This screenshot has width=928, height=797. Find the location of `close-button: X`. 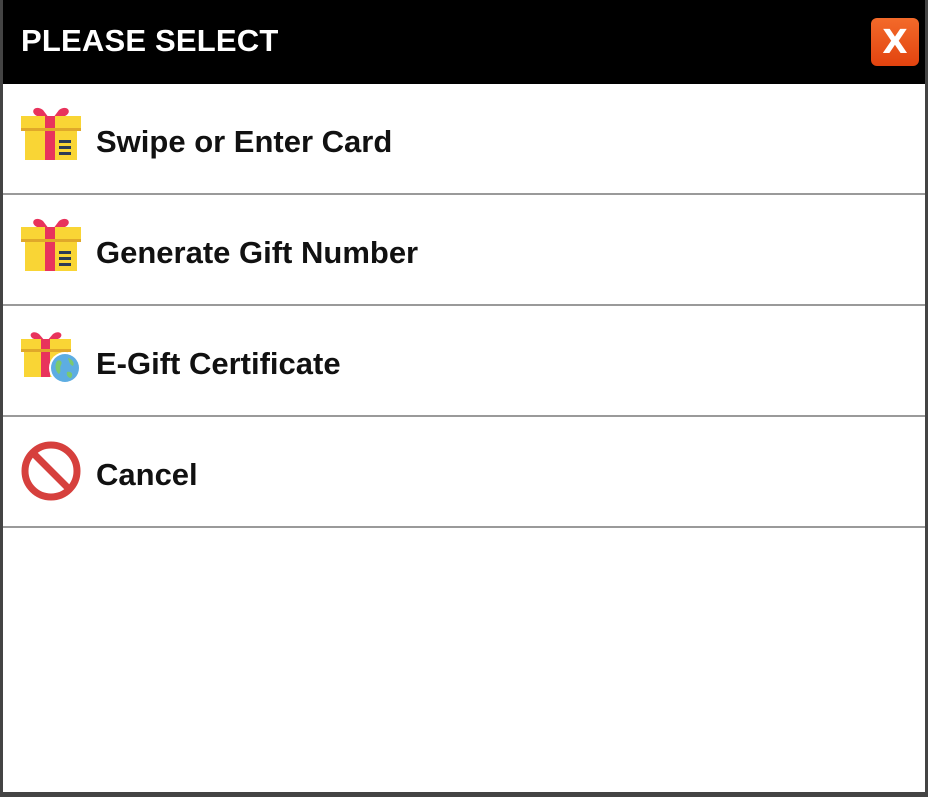

close-button: X is located at coordinates (895, 42).